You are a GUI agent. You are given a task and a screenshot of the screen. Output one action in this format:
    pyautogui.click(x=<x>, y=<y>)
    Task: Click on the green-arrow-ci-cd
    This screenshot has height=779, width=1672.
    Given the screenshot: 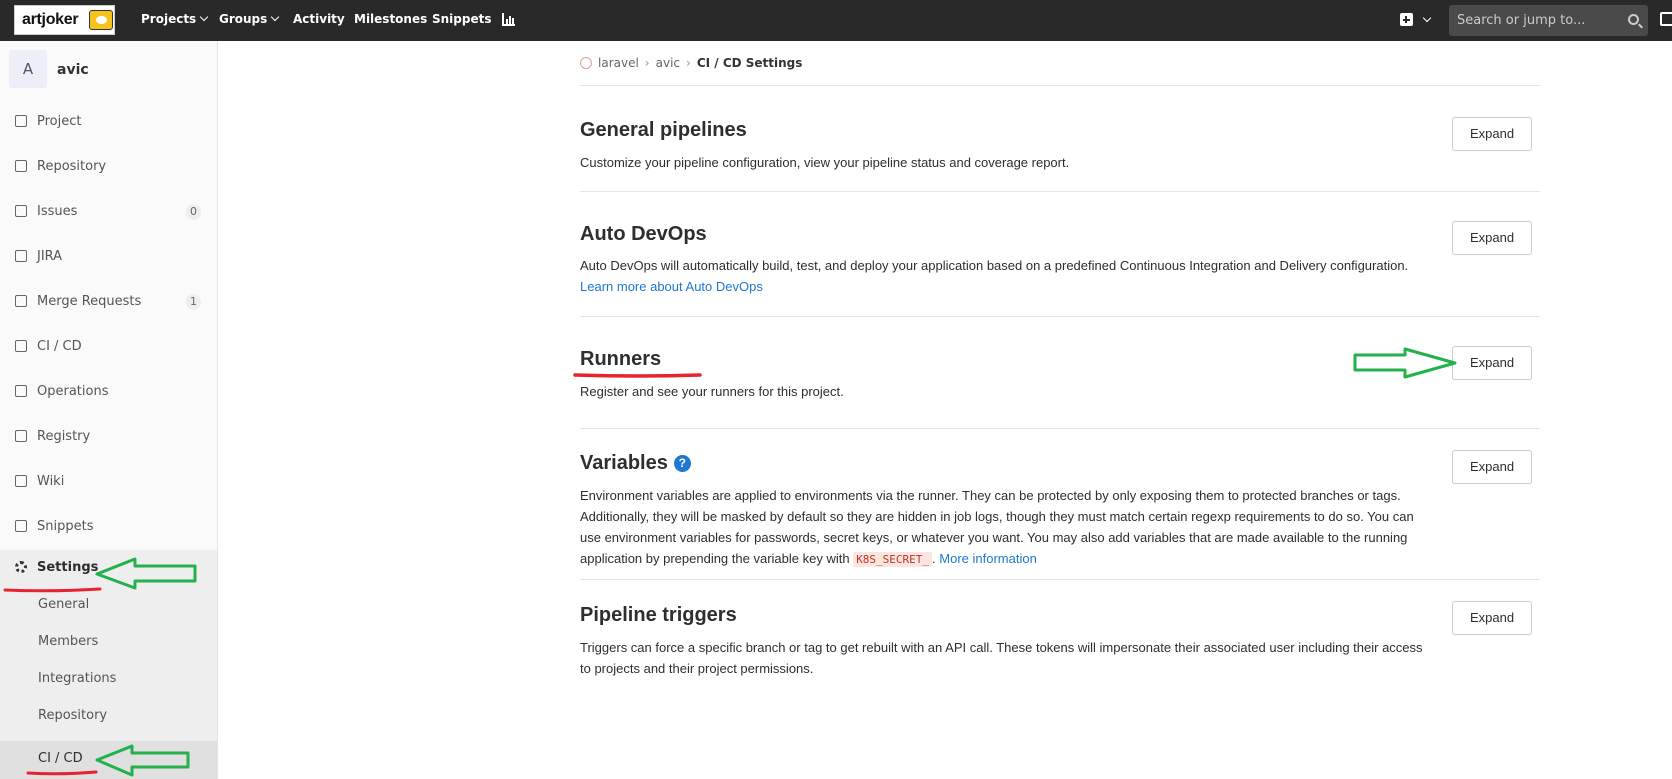 What is the action you would take?
    pyautogui.click(x=142, y=760)
    